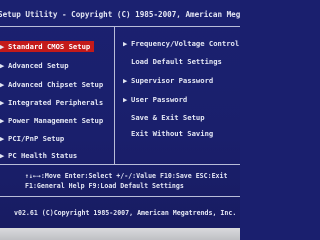 This screenshot has width=320, height=240. What do you see at coordinates (120, 26) in the screenshot?
I see `divider-top` at bounding box center [120, 26].